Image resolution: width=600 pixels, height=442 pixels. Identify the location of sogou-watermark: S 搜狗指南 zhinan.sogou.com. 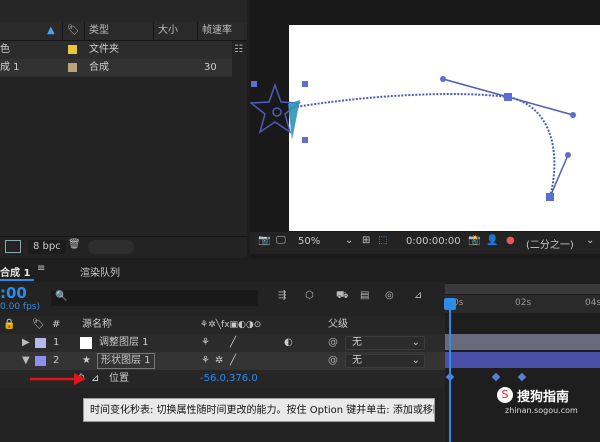
(547, 400).